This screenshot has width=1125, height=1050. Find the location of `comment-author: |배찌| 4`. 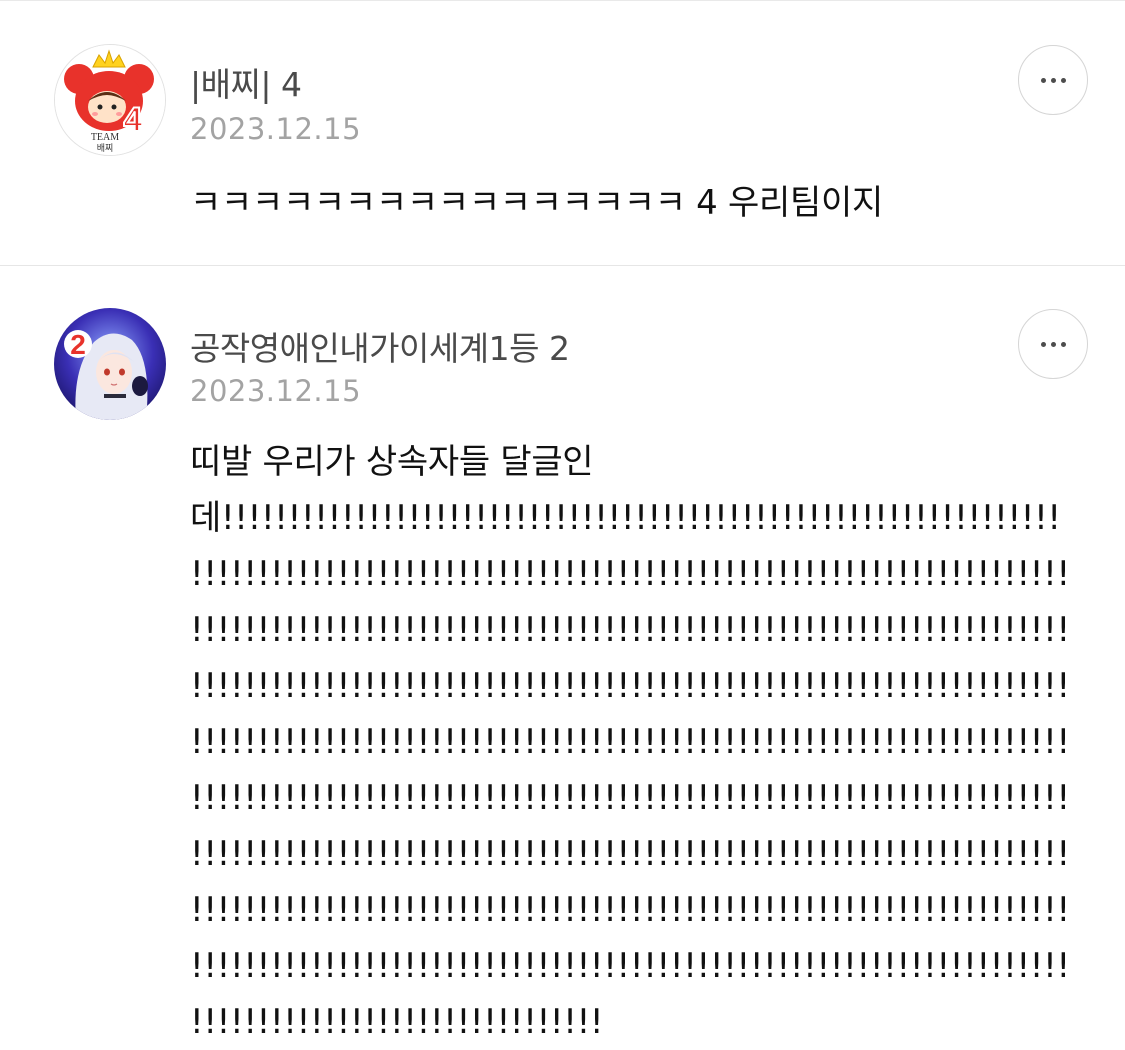

comment-author: |배찌| 4 is located at coordinates (246, 82).